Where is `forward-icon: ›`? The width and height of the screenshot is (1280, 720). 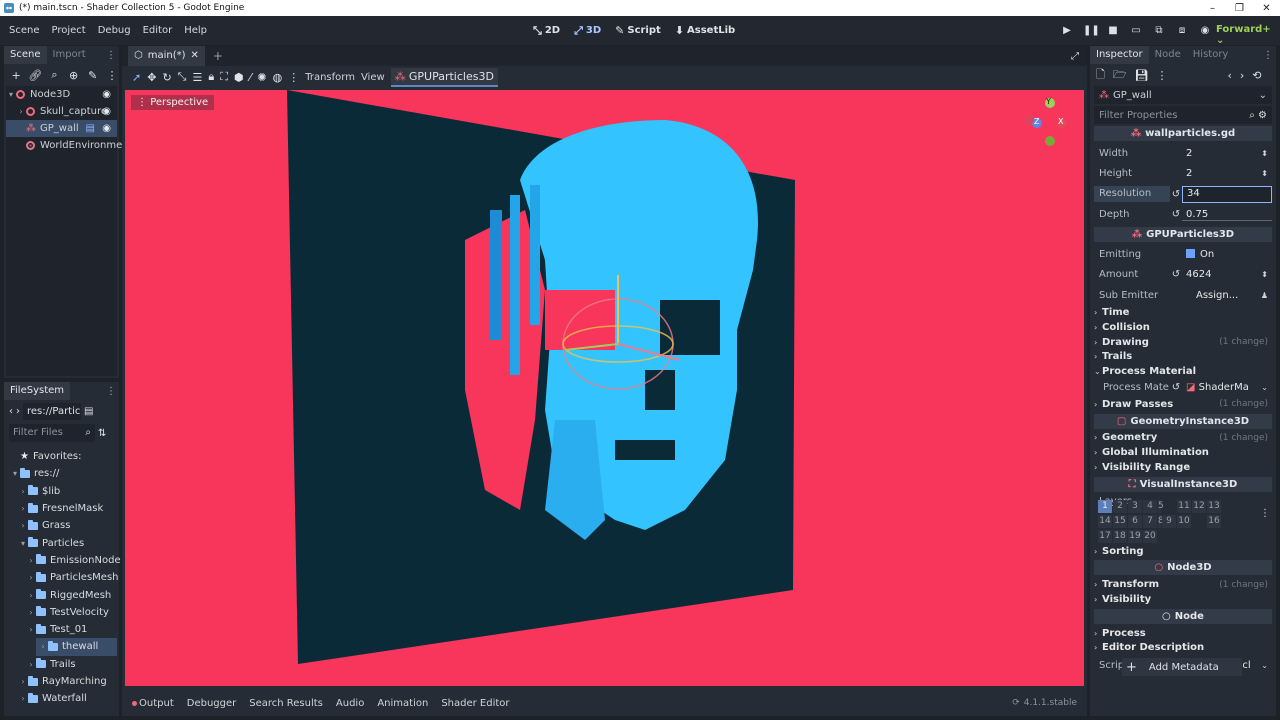
forward-icon: › is located at coordinates (18, 411).